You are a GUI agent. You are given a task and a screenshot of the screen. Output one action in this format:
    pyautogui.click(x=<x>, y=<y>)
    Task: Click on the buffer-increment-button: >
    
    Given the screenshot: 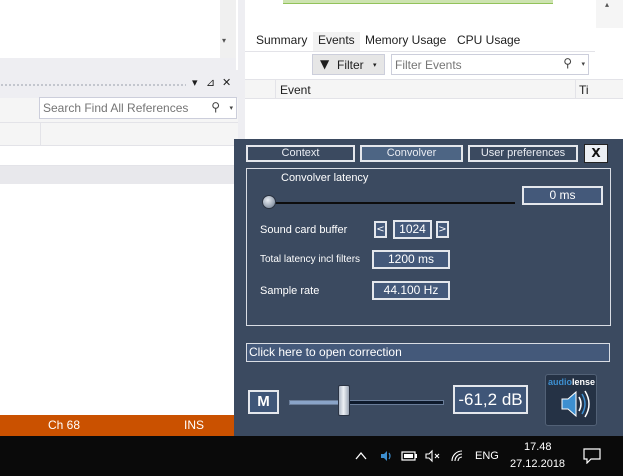 What is the action you would take?
    pyautogui.click(x=442, y=229)
    